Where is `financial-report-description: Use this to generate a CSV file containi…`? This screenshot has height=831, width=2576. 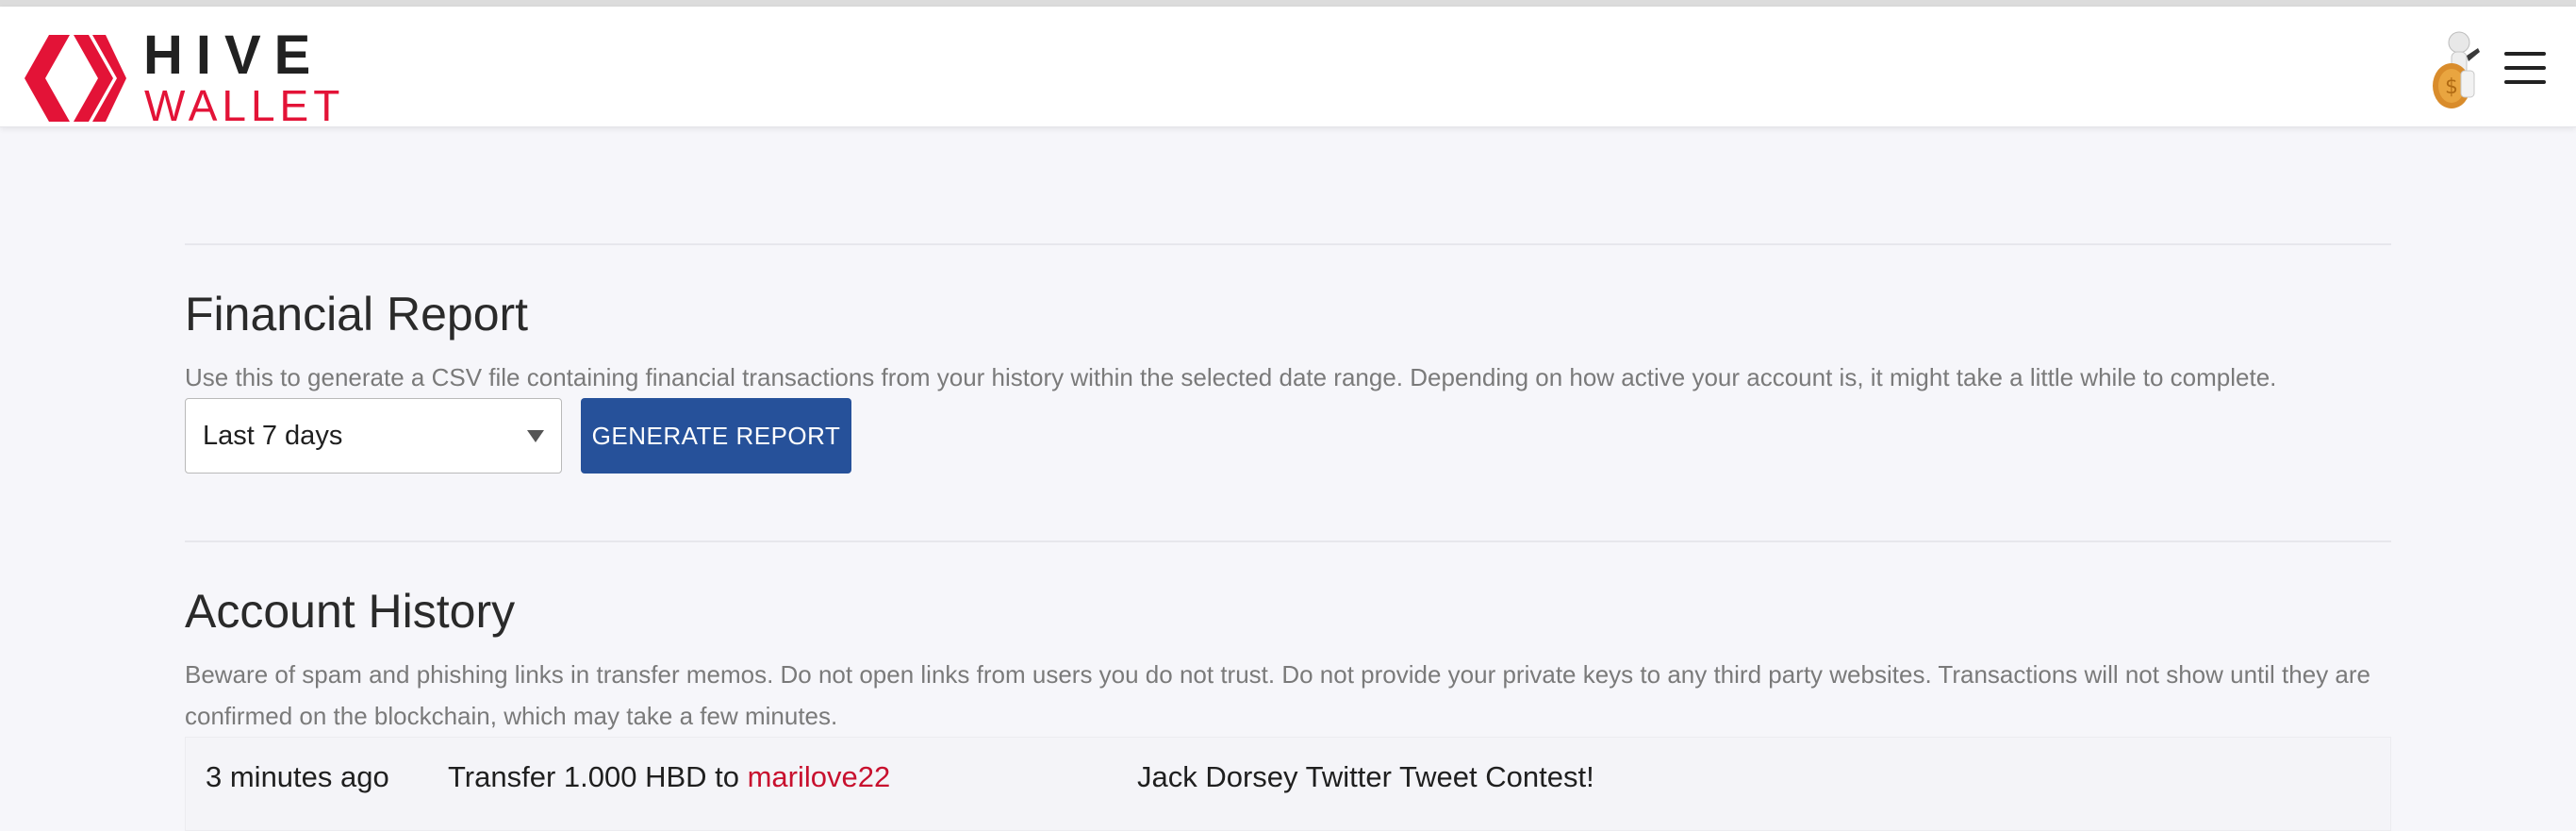
financial-report-description: Use this to generate a CSV file containi… is located at coordinates (1231, 377).